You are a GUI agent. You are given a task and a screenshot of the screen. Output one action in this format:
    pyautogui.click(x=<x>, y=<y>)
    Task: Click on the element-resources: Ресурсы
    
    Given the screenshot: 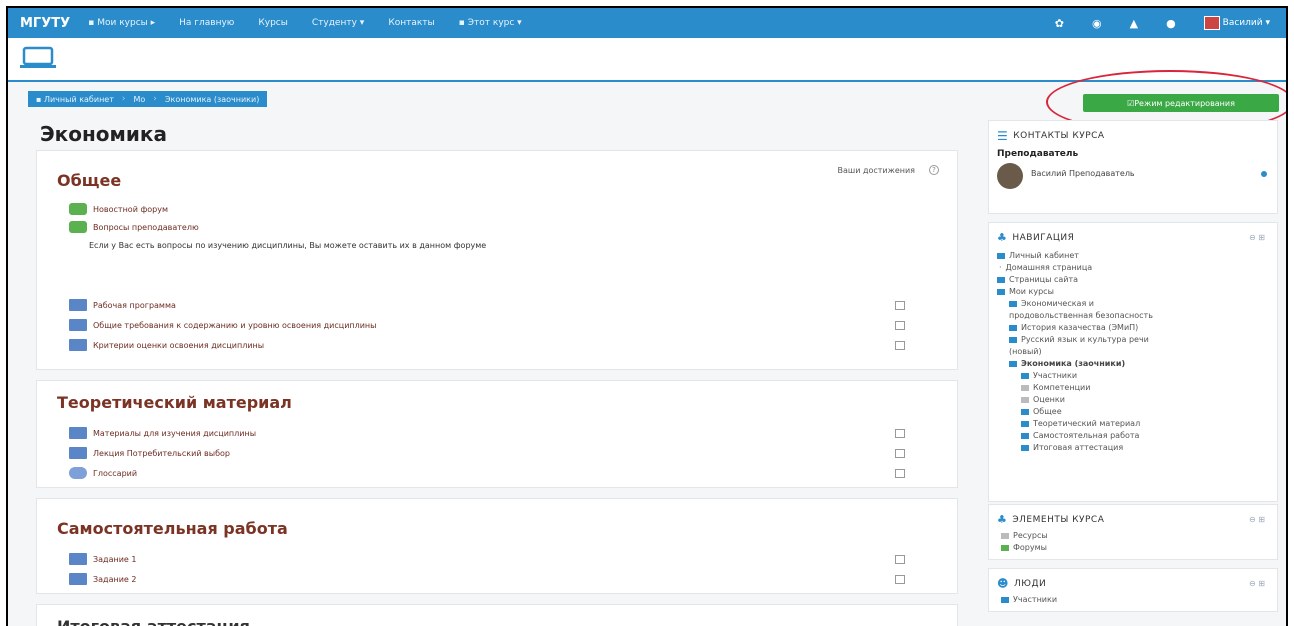 What is the action you would take?
    pyautogui.click(x=1024, y=535)
    